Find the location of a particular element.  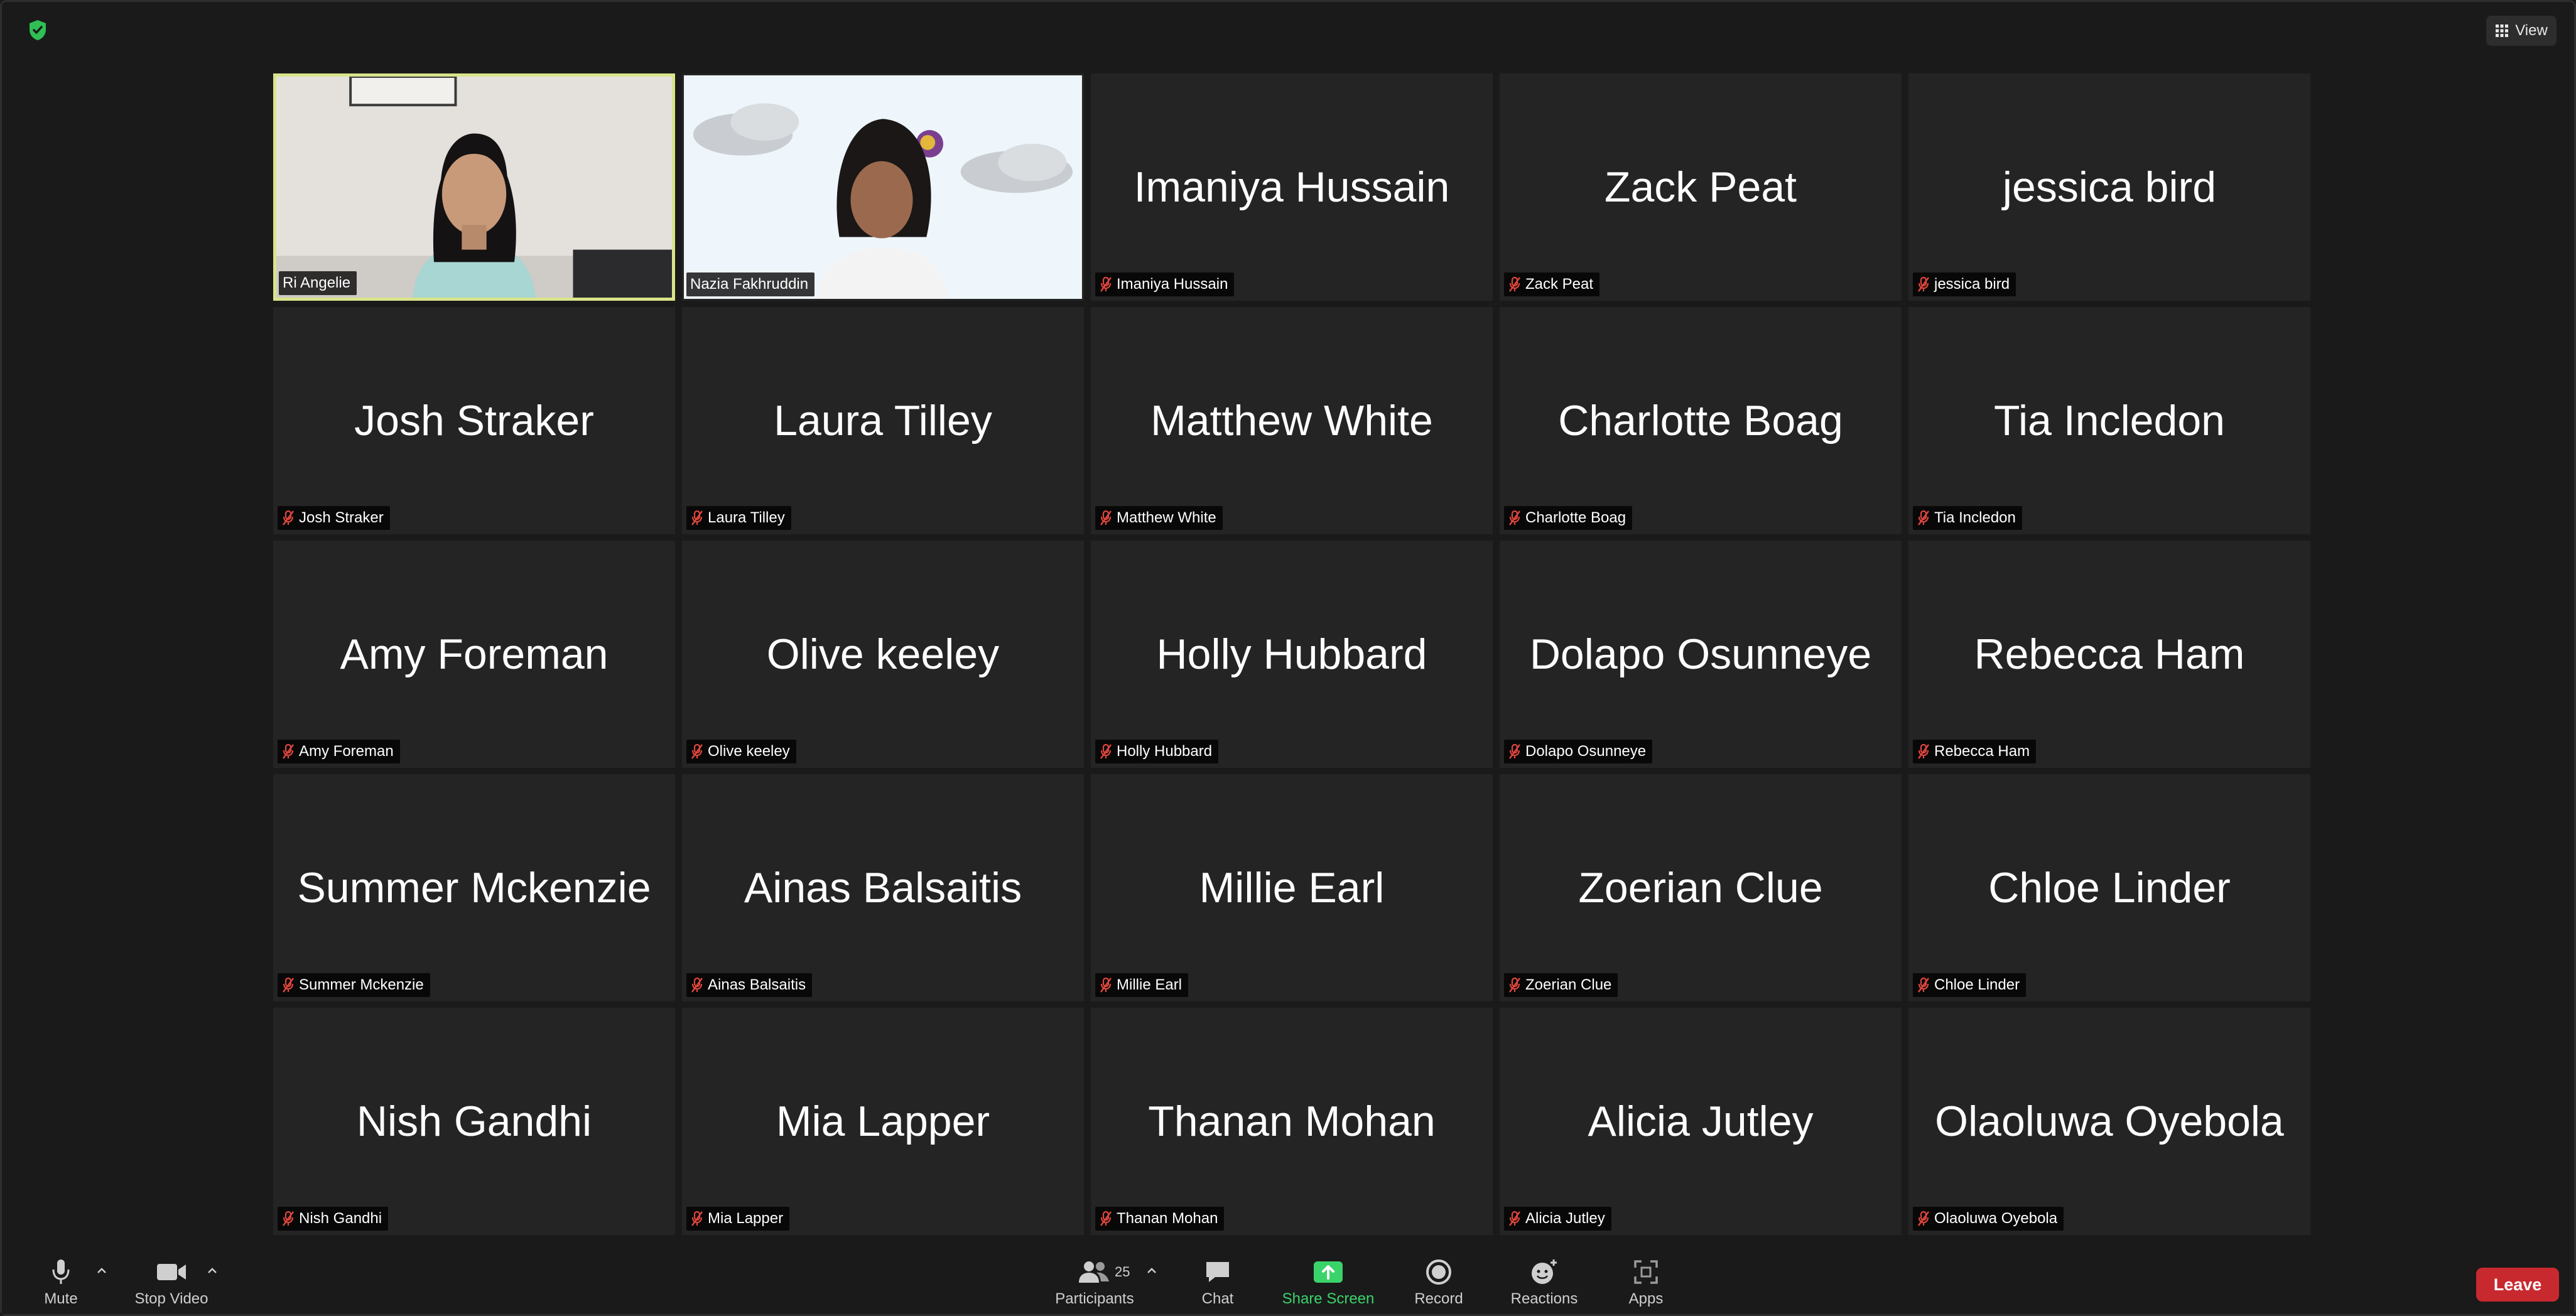

participant-tile: Imaniya Hussain Imaniya Hussain is located at coordinates (1292, 187).